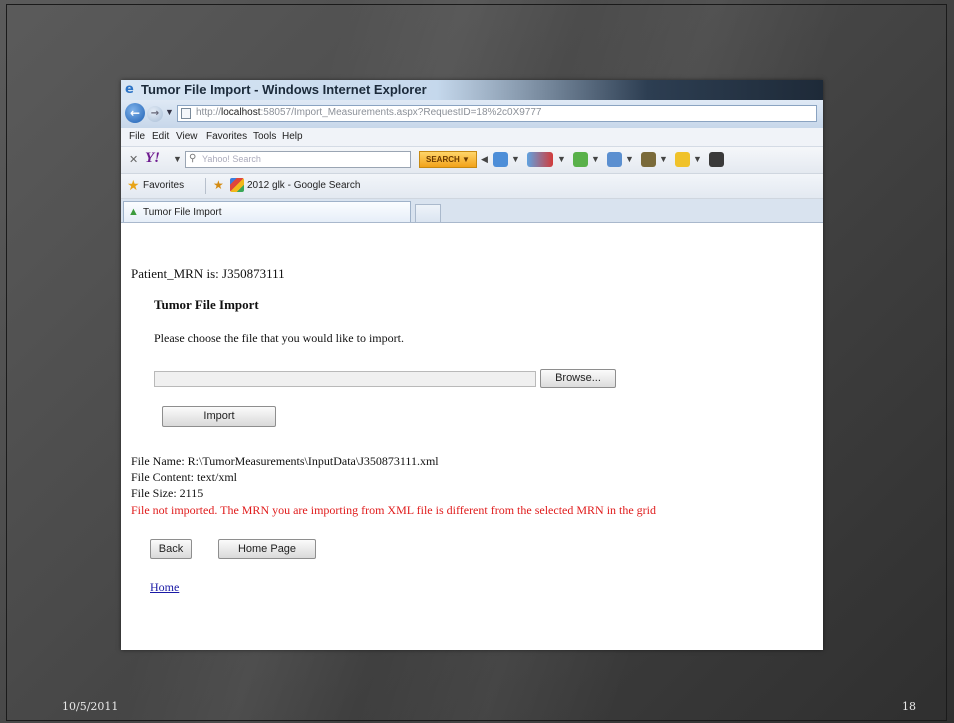  What do you see at coordinates (303, 185) in the screenshot?
I see `favorite-link-google-search: 2012 glk - Google Search` at bounding box center [303, 185].